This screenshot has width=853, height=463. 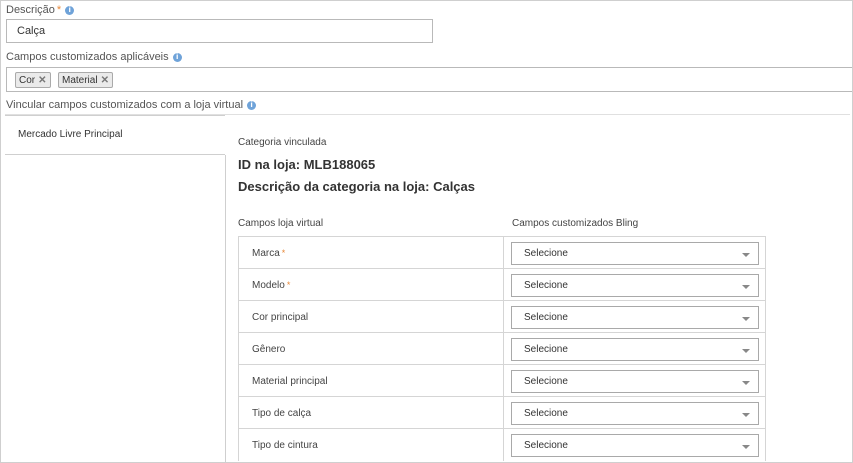 I want to click on field-name: Cor principal, so click(x=280, y=317).